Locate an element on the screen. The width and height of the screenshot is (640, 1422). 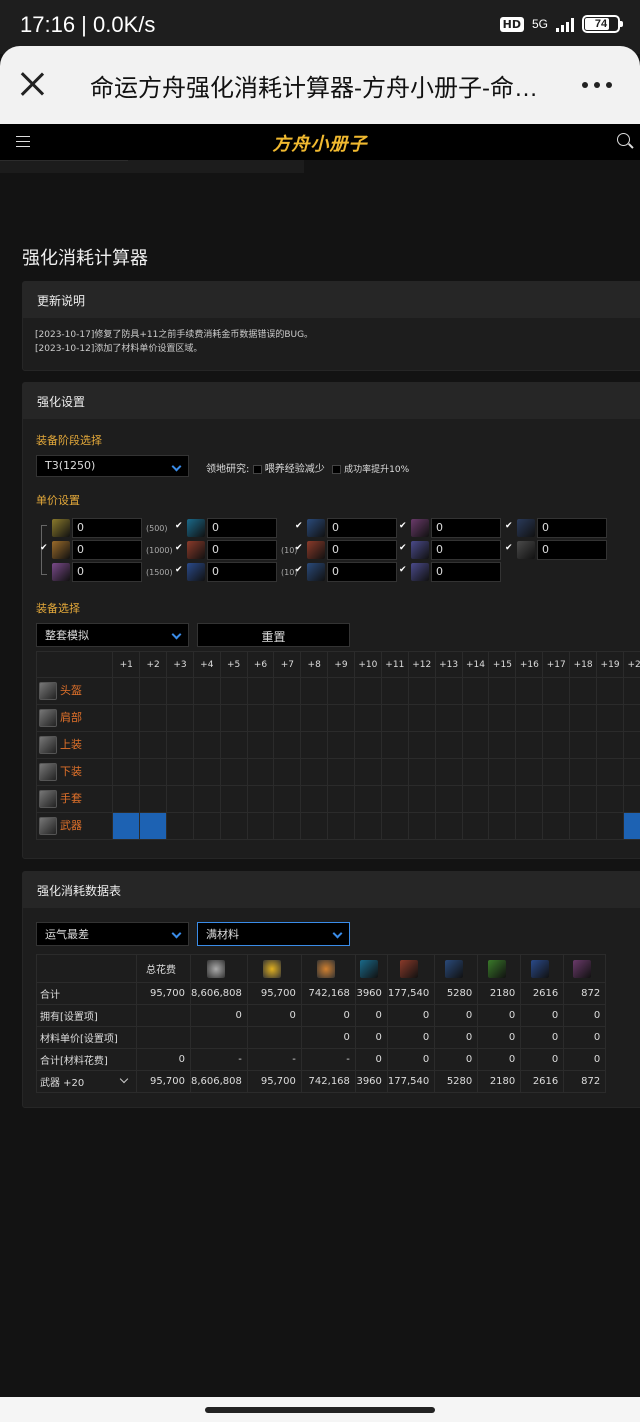
home-indicator is located at coordinates (320, 1410).